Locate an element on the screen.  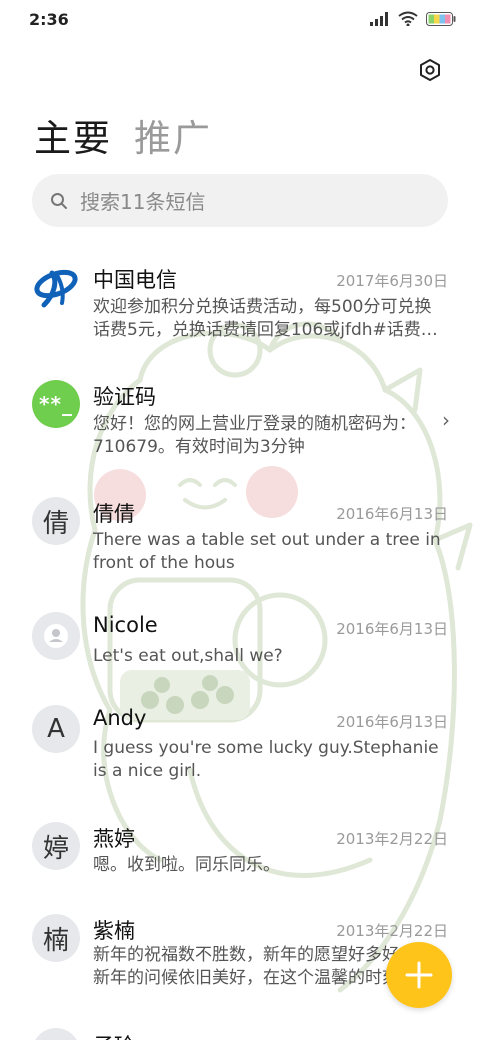
conversation-name: 子玲 is located at coordinates (114, 1035).